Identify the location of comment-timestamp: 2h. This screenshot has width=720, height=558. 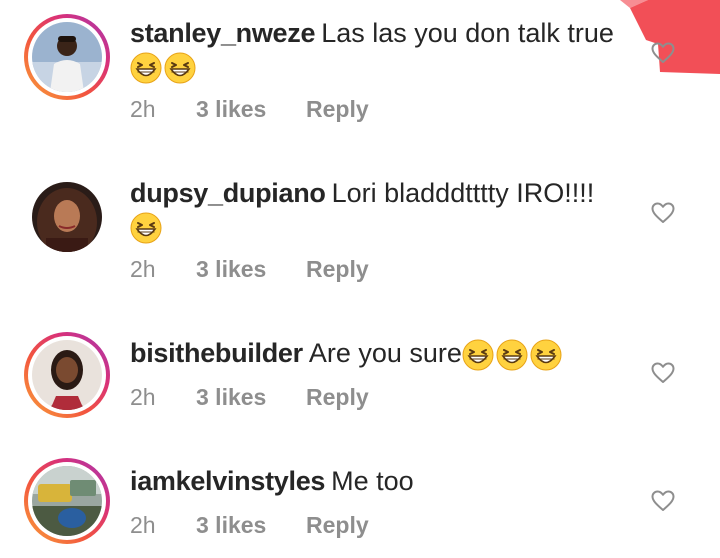
(143, 525).